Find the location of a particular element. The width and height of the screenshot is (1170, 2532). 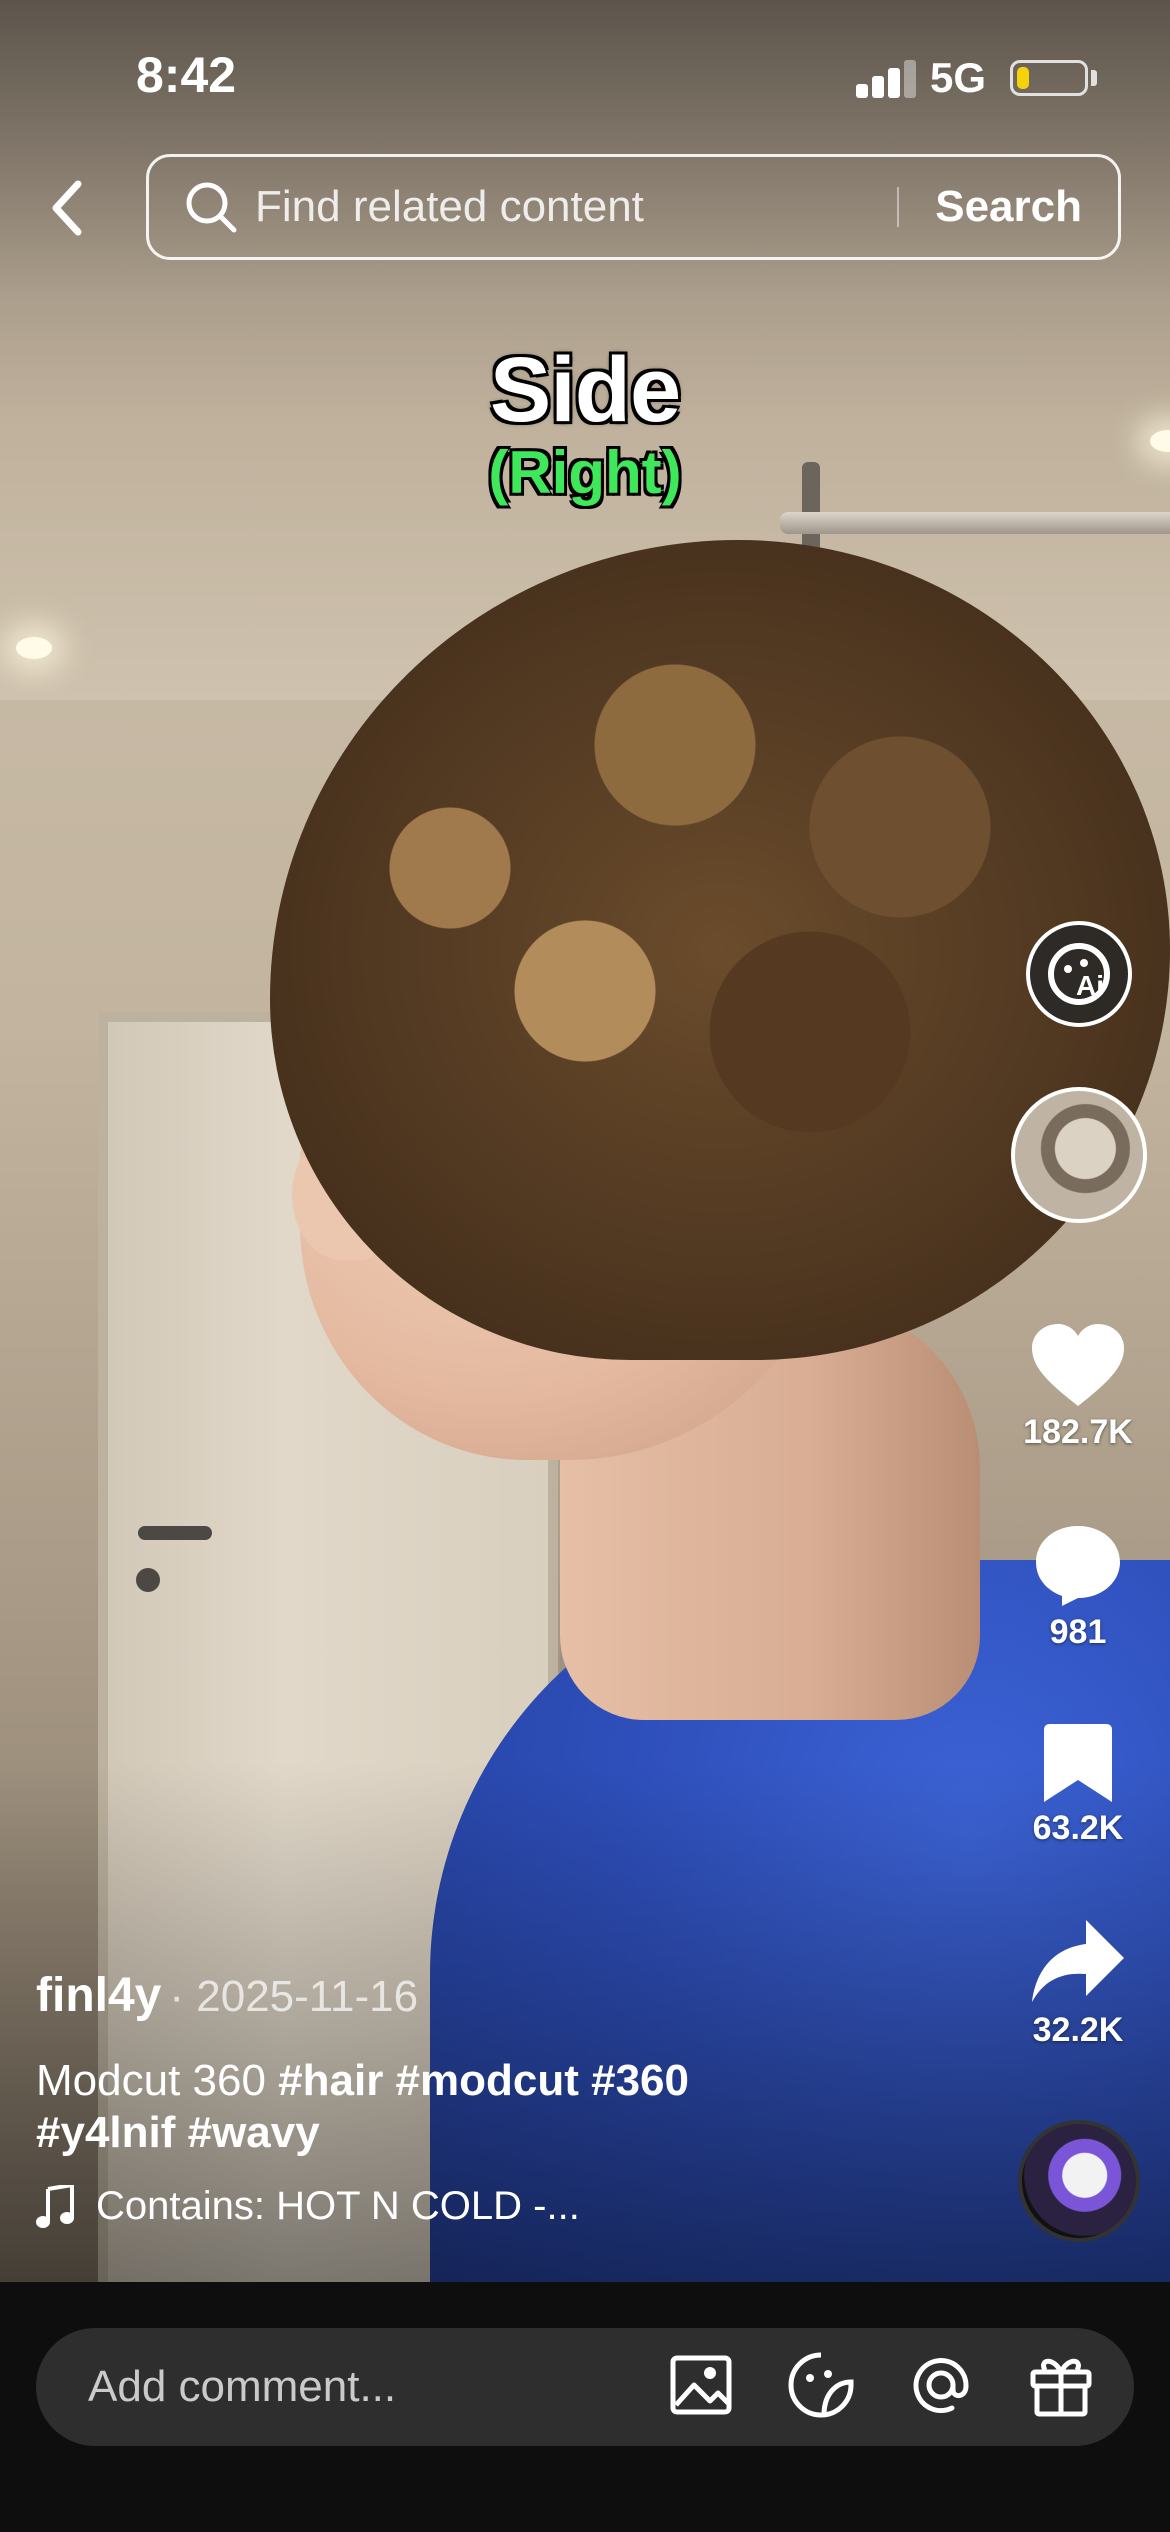

share-icon is located at coordinates (1078, 1961).